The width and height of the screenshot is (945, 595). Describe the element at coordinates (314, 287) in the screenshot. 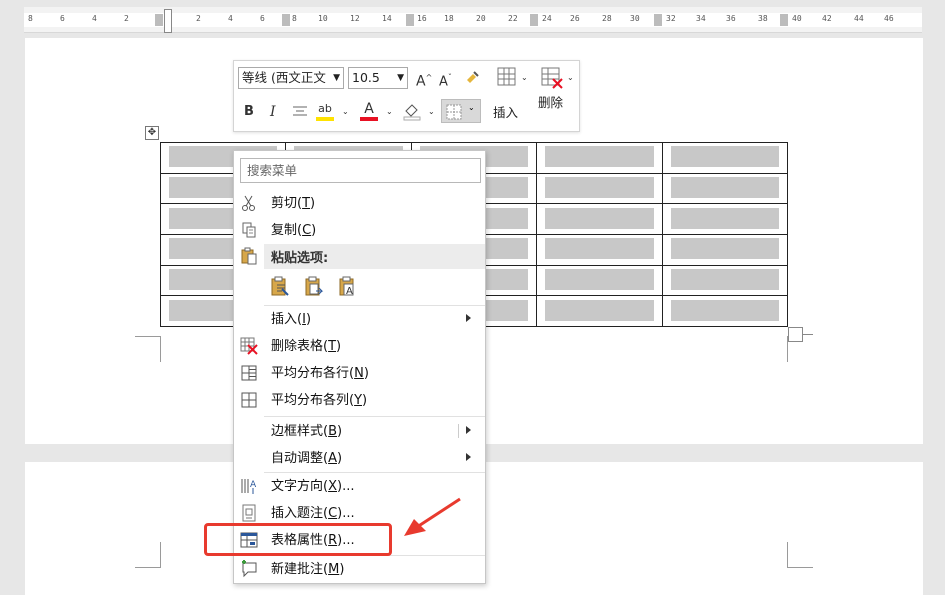

I see `paste-merge-formatting-icon` at that location.